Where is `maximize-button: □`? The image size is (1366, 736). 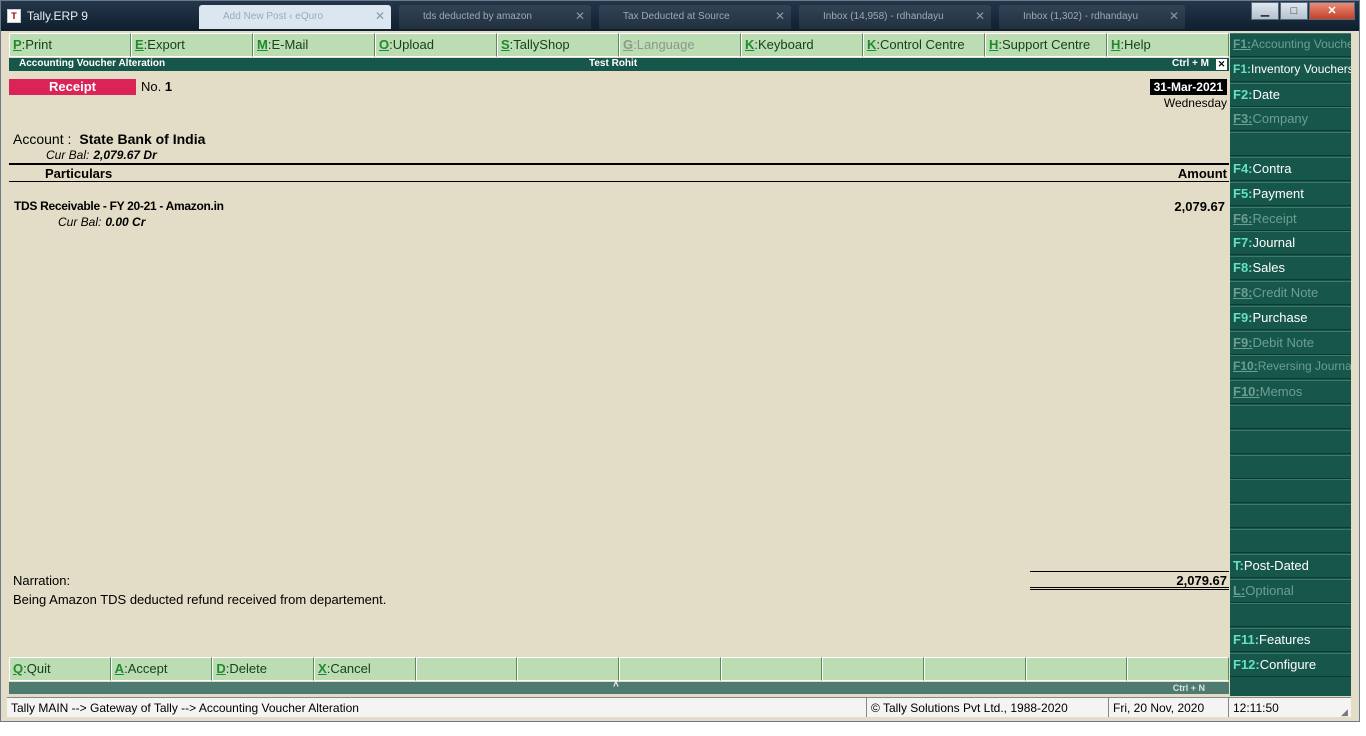
maximize-button: □ is located at coordinates (1294, 11).